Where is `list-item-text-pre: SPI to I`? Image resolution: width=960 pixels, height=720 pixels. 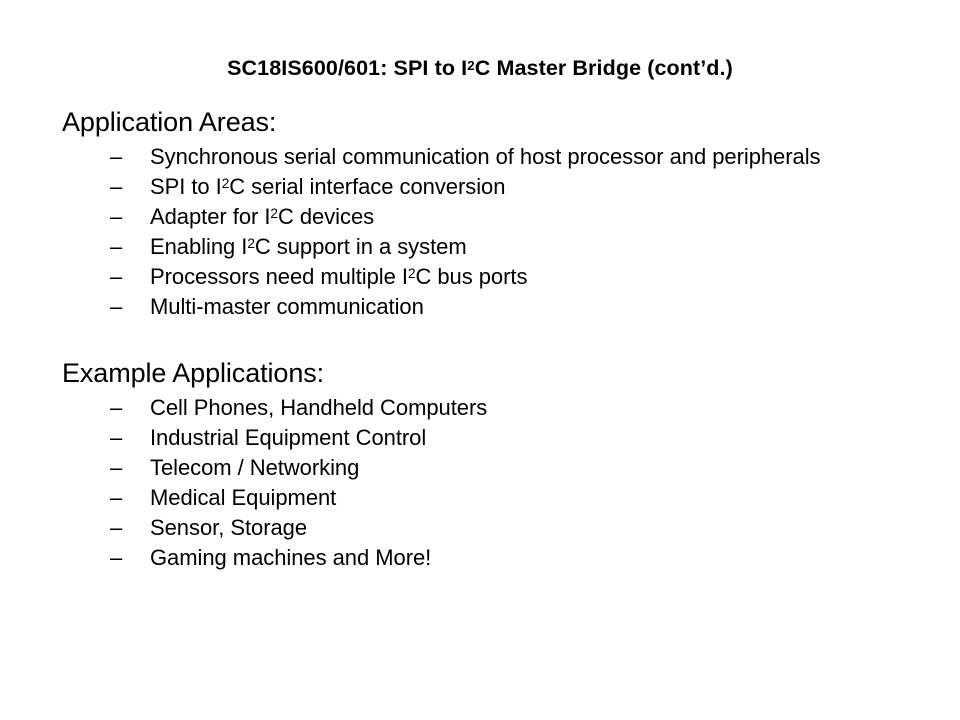
list-item-text-pre: SPI to I is located at coordinates (186, 186).